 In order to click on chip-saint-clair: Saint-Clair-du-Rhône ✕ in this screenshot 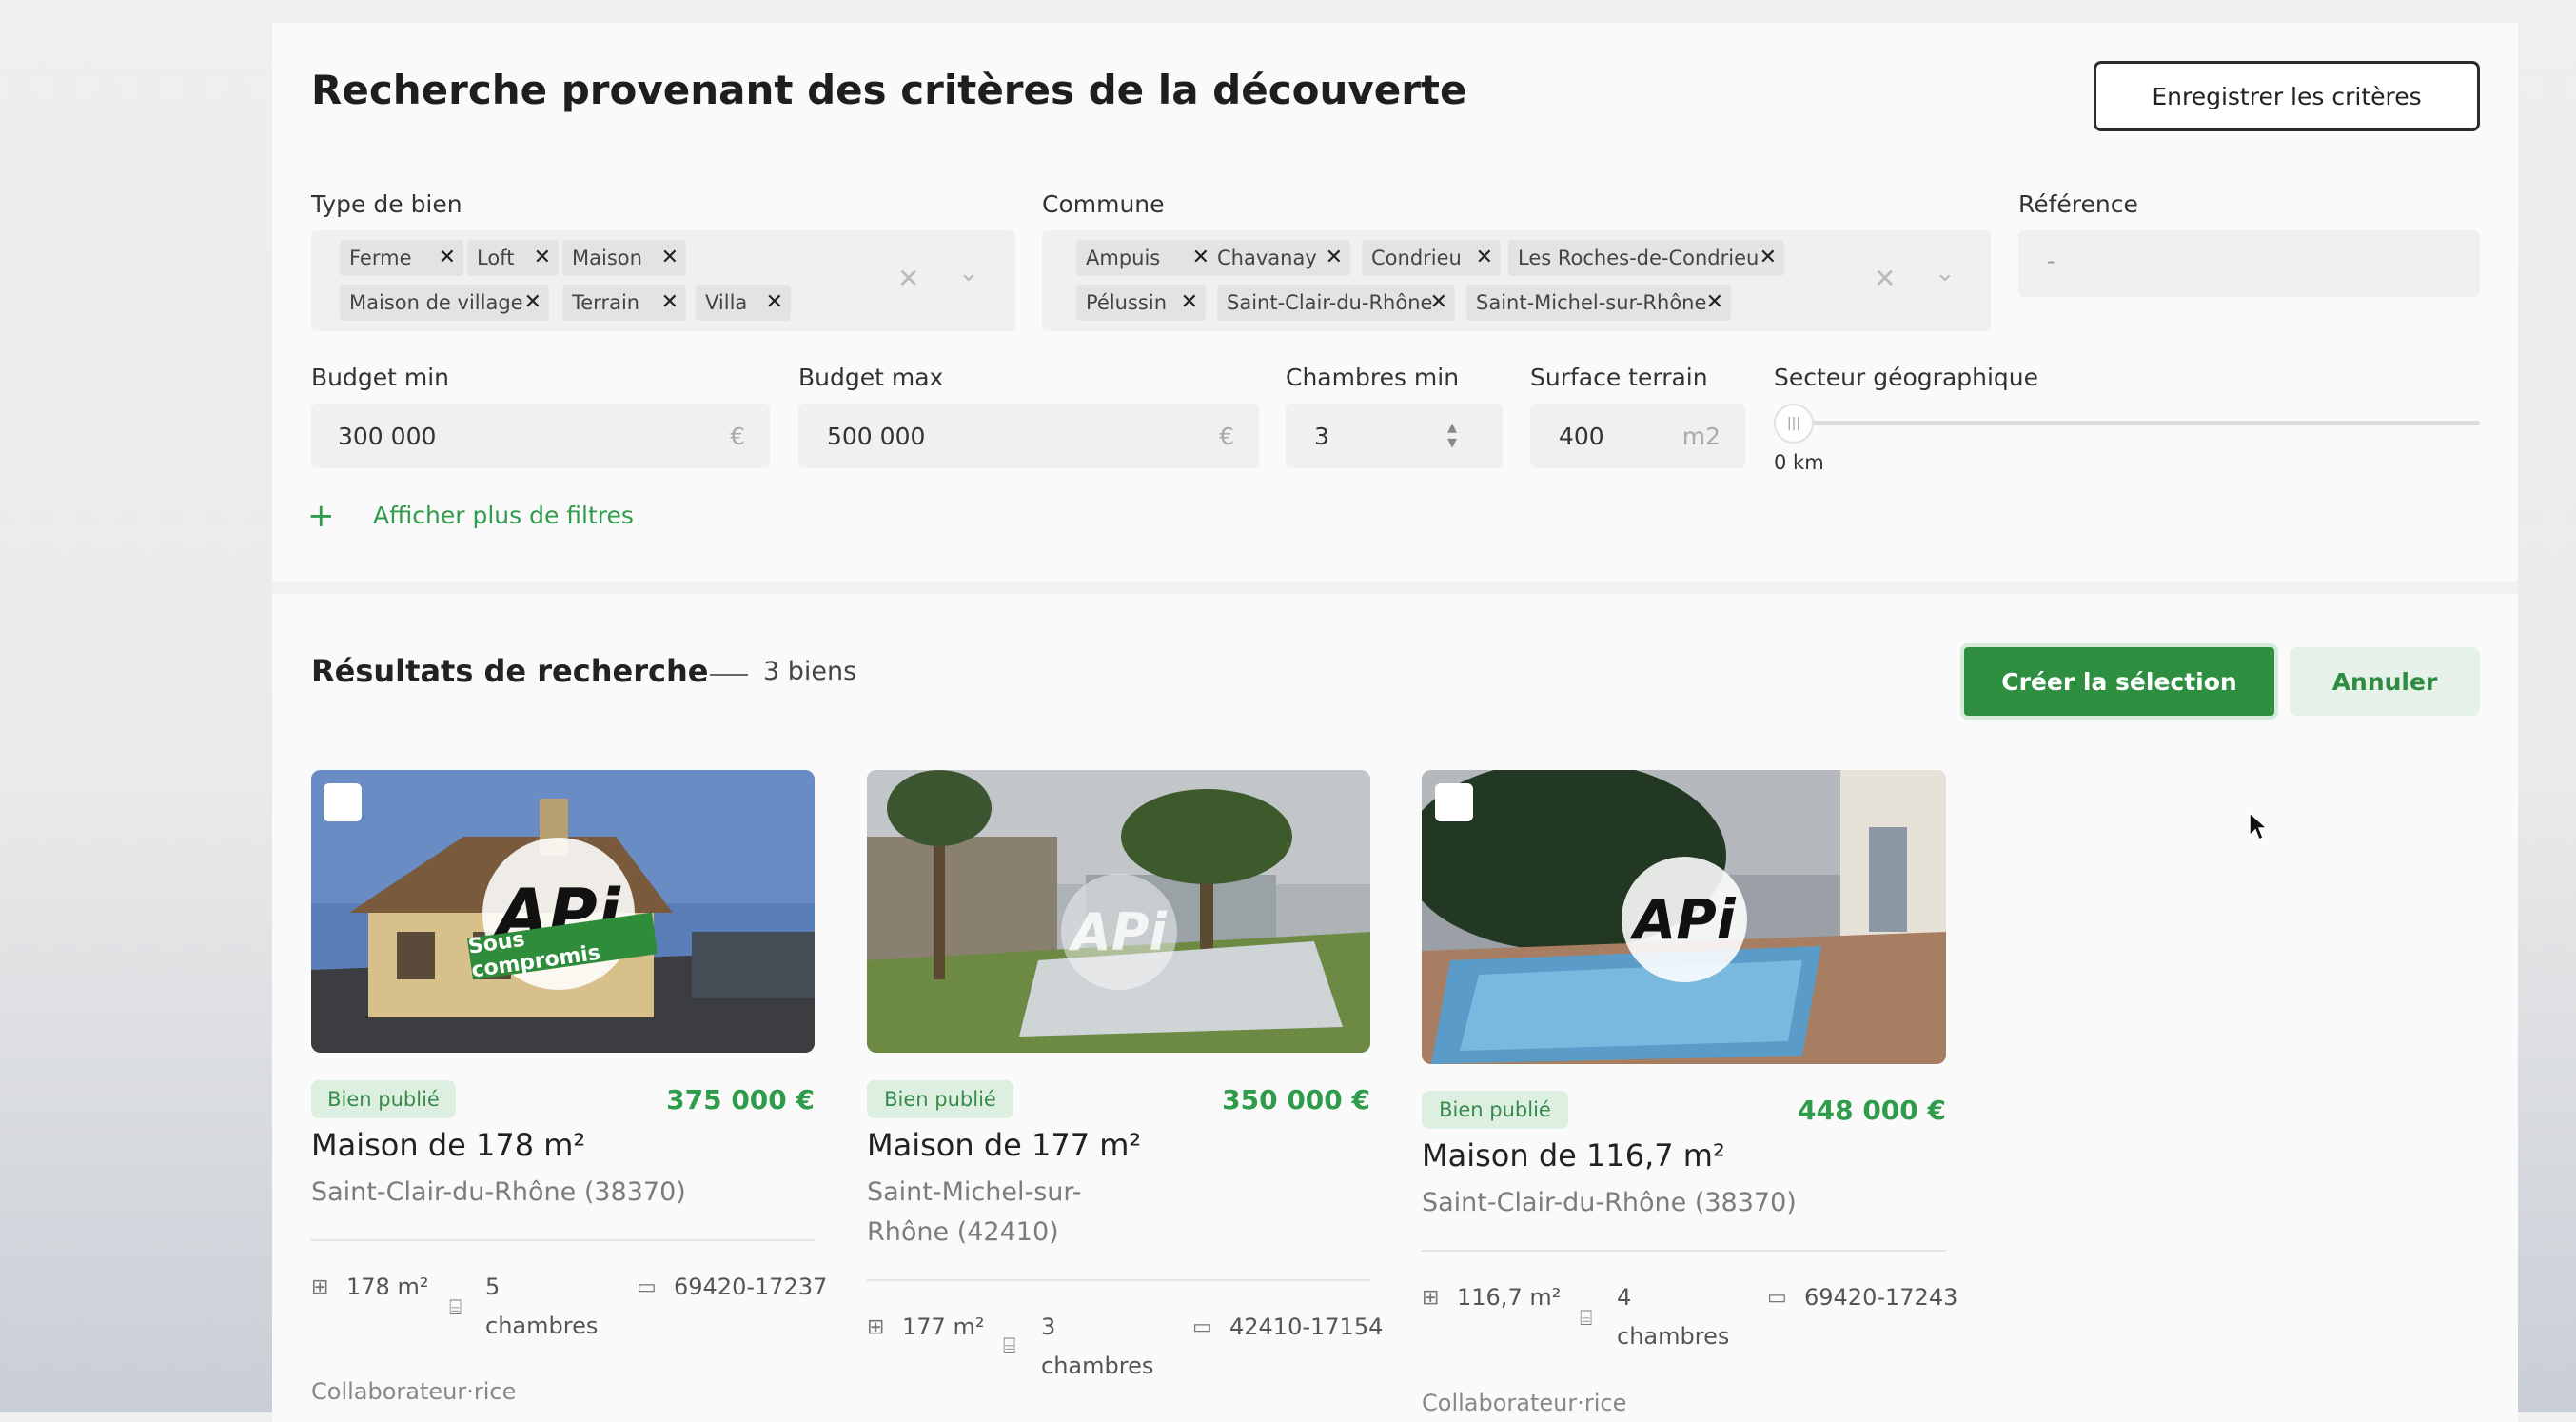, I will do `click(1336, 303)`.